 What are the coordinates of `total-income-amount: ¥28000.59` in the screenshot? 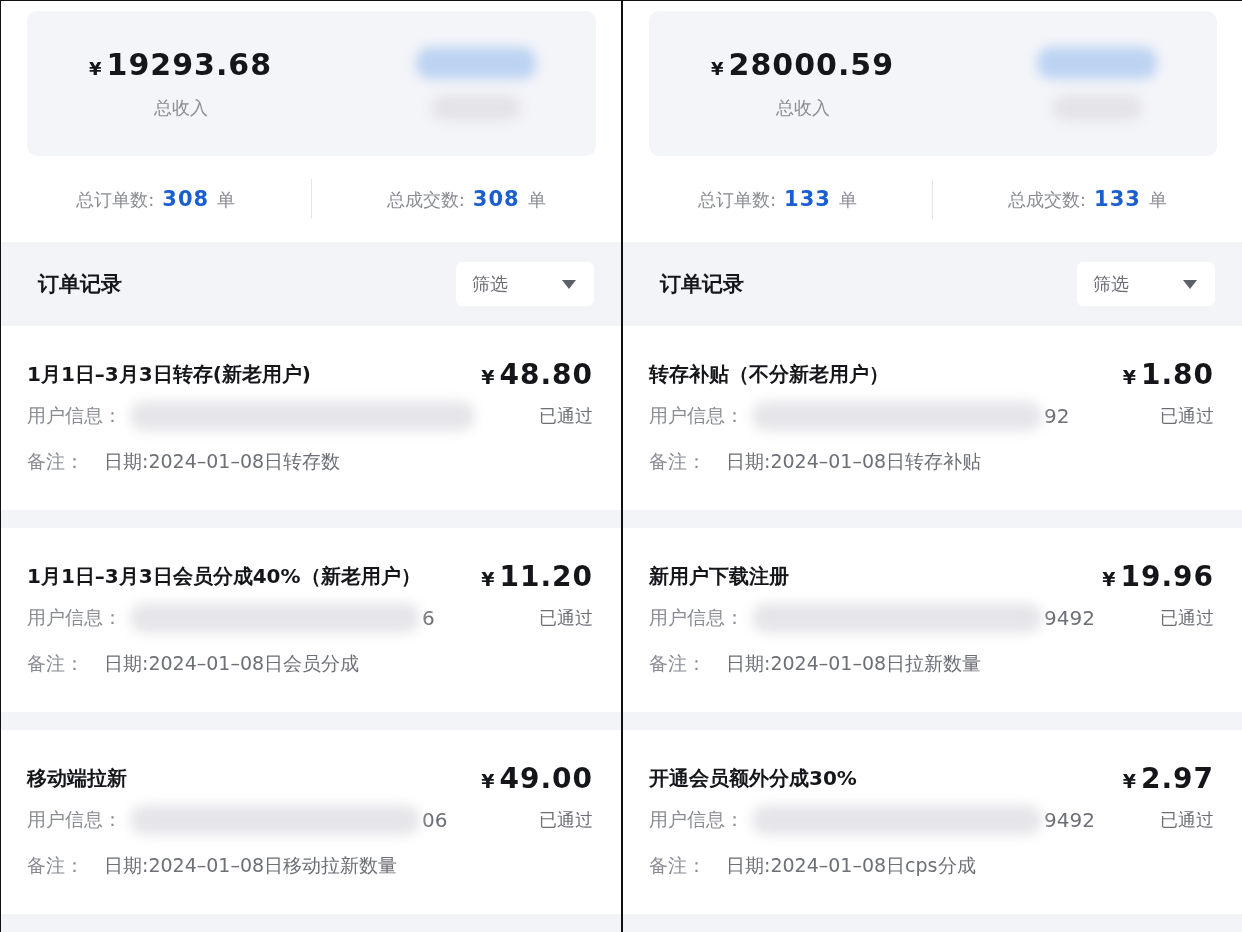 It's located at (803, 64).